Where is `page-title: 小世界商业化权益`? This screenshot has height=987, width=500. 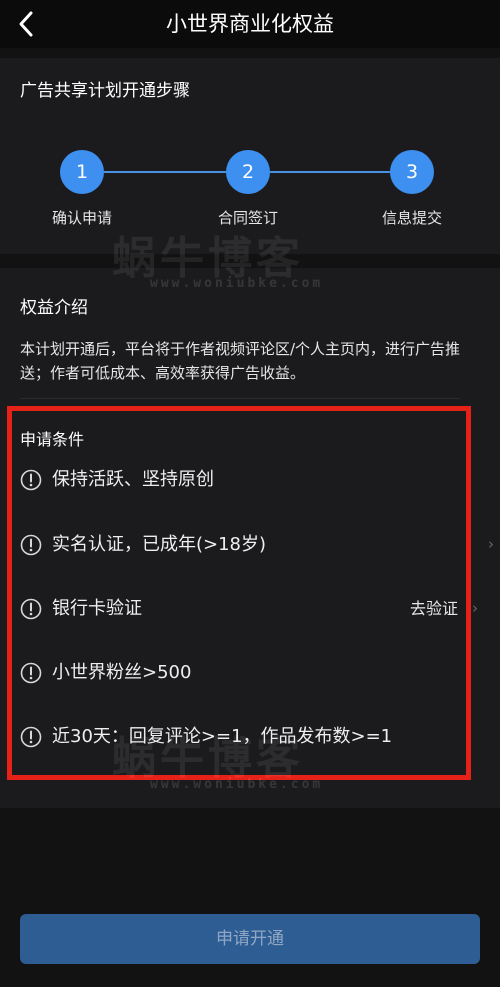 page-title: 小世界商业化权益 is located at coordinates (250, 24).